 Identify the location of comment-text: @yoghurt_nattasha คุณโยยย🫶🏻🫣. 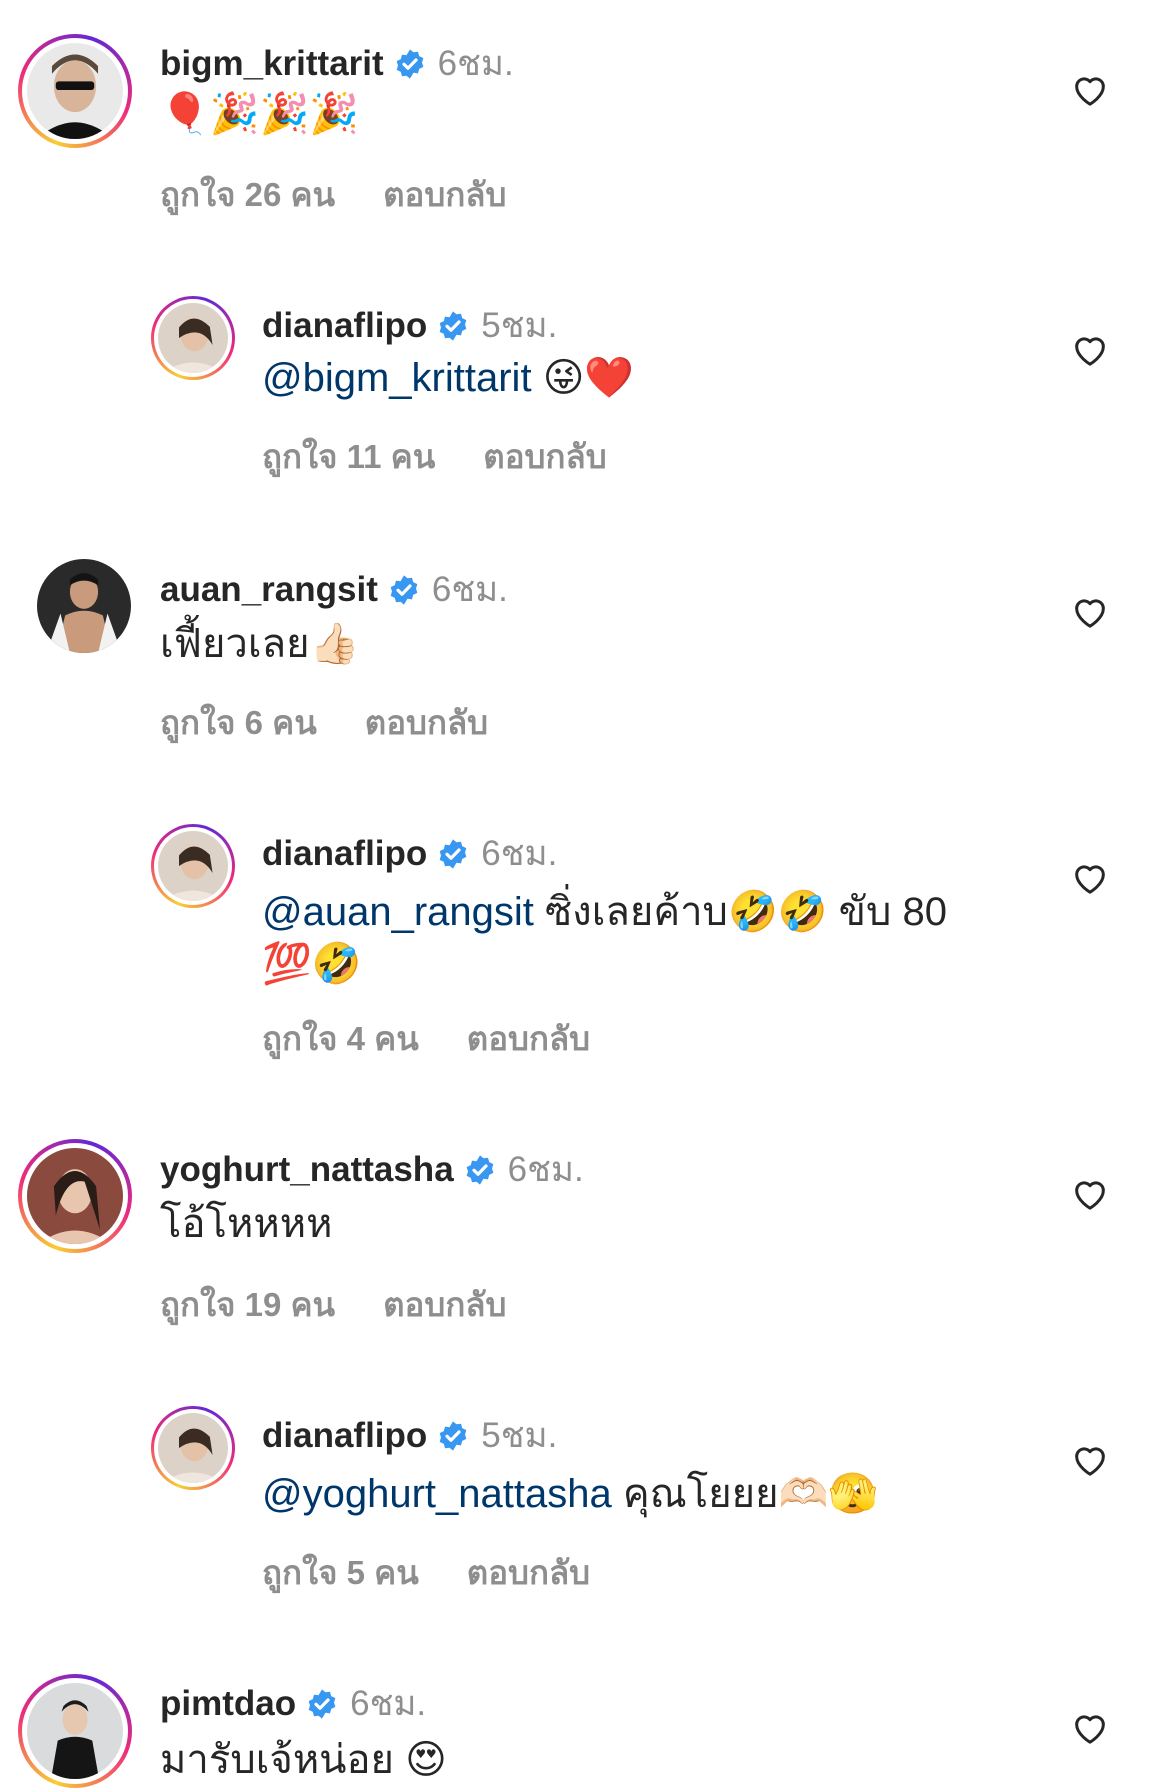
(570, 1494).